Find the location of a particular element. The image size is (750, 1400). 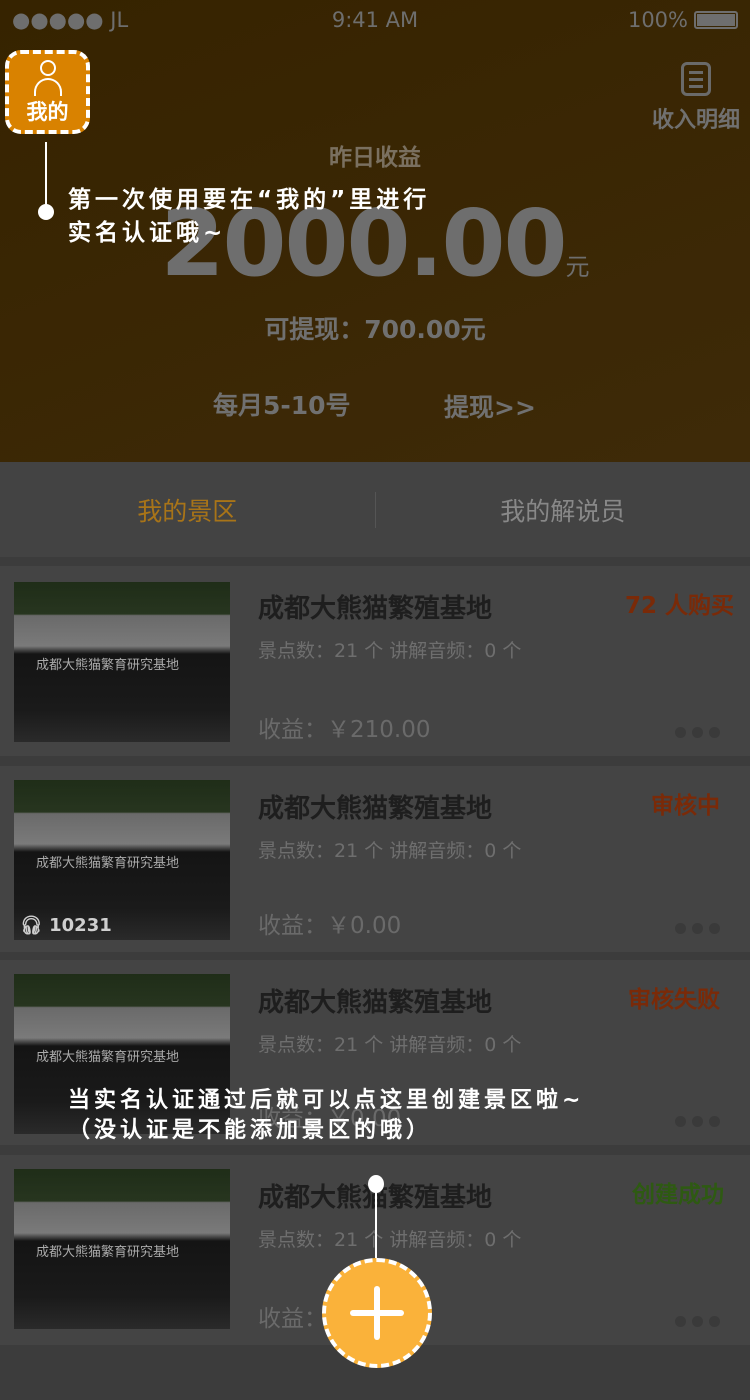

guide-tip-create: 当实名认证通过后就可以点这里创建景区啦~ （没认证是不能添加景区的哦） is located at coordinates (326, 1116).